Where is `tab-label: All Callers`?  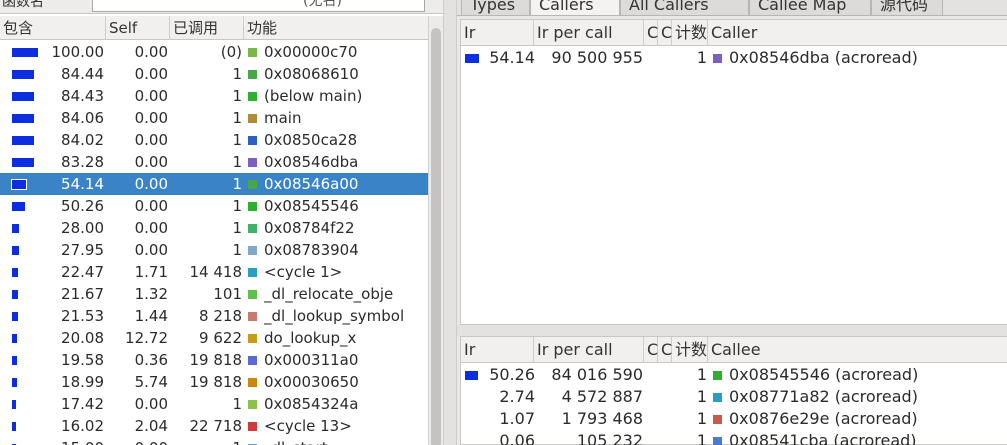
tab-label: All Callers is located at coordinates (669, 7).